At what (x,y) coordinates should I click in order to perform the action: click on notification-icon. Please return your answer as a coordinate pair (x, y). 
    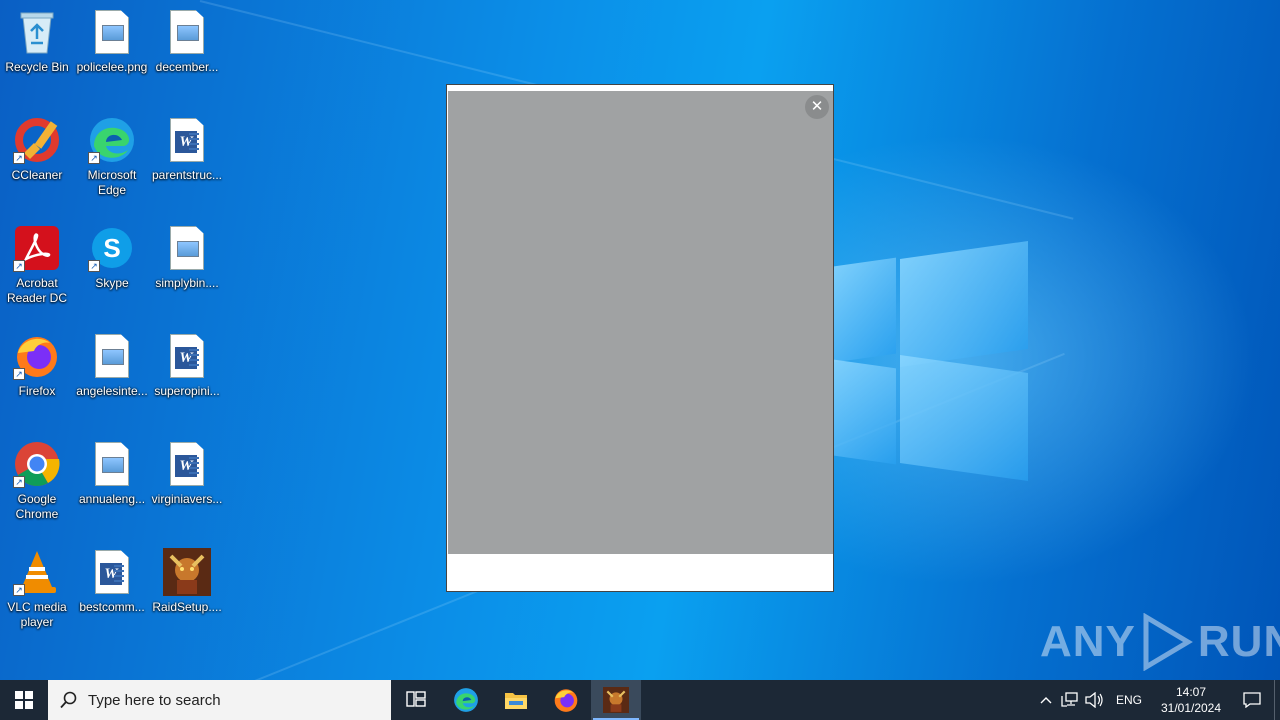
    Looking at the image, I should click on (1252, 700).